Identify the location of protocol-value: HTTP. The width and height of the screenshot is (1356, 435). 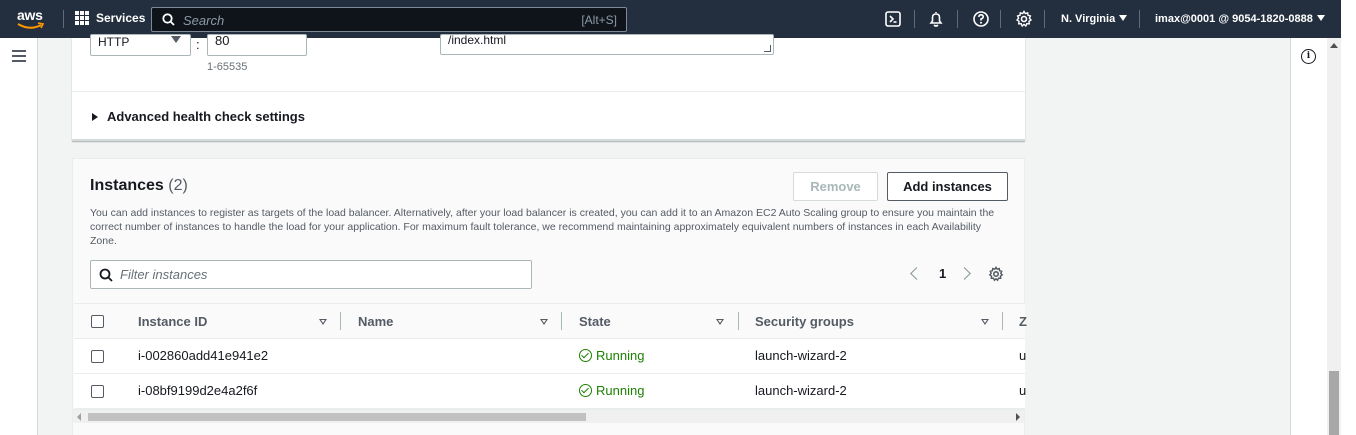
(114, 42).